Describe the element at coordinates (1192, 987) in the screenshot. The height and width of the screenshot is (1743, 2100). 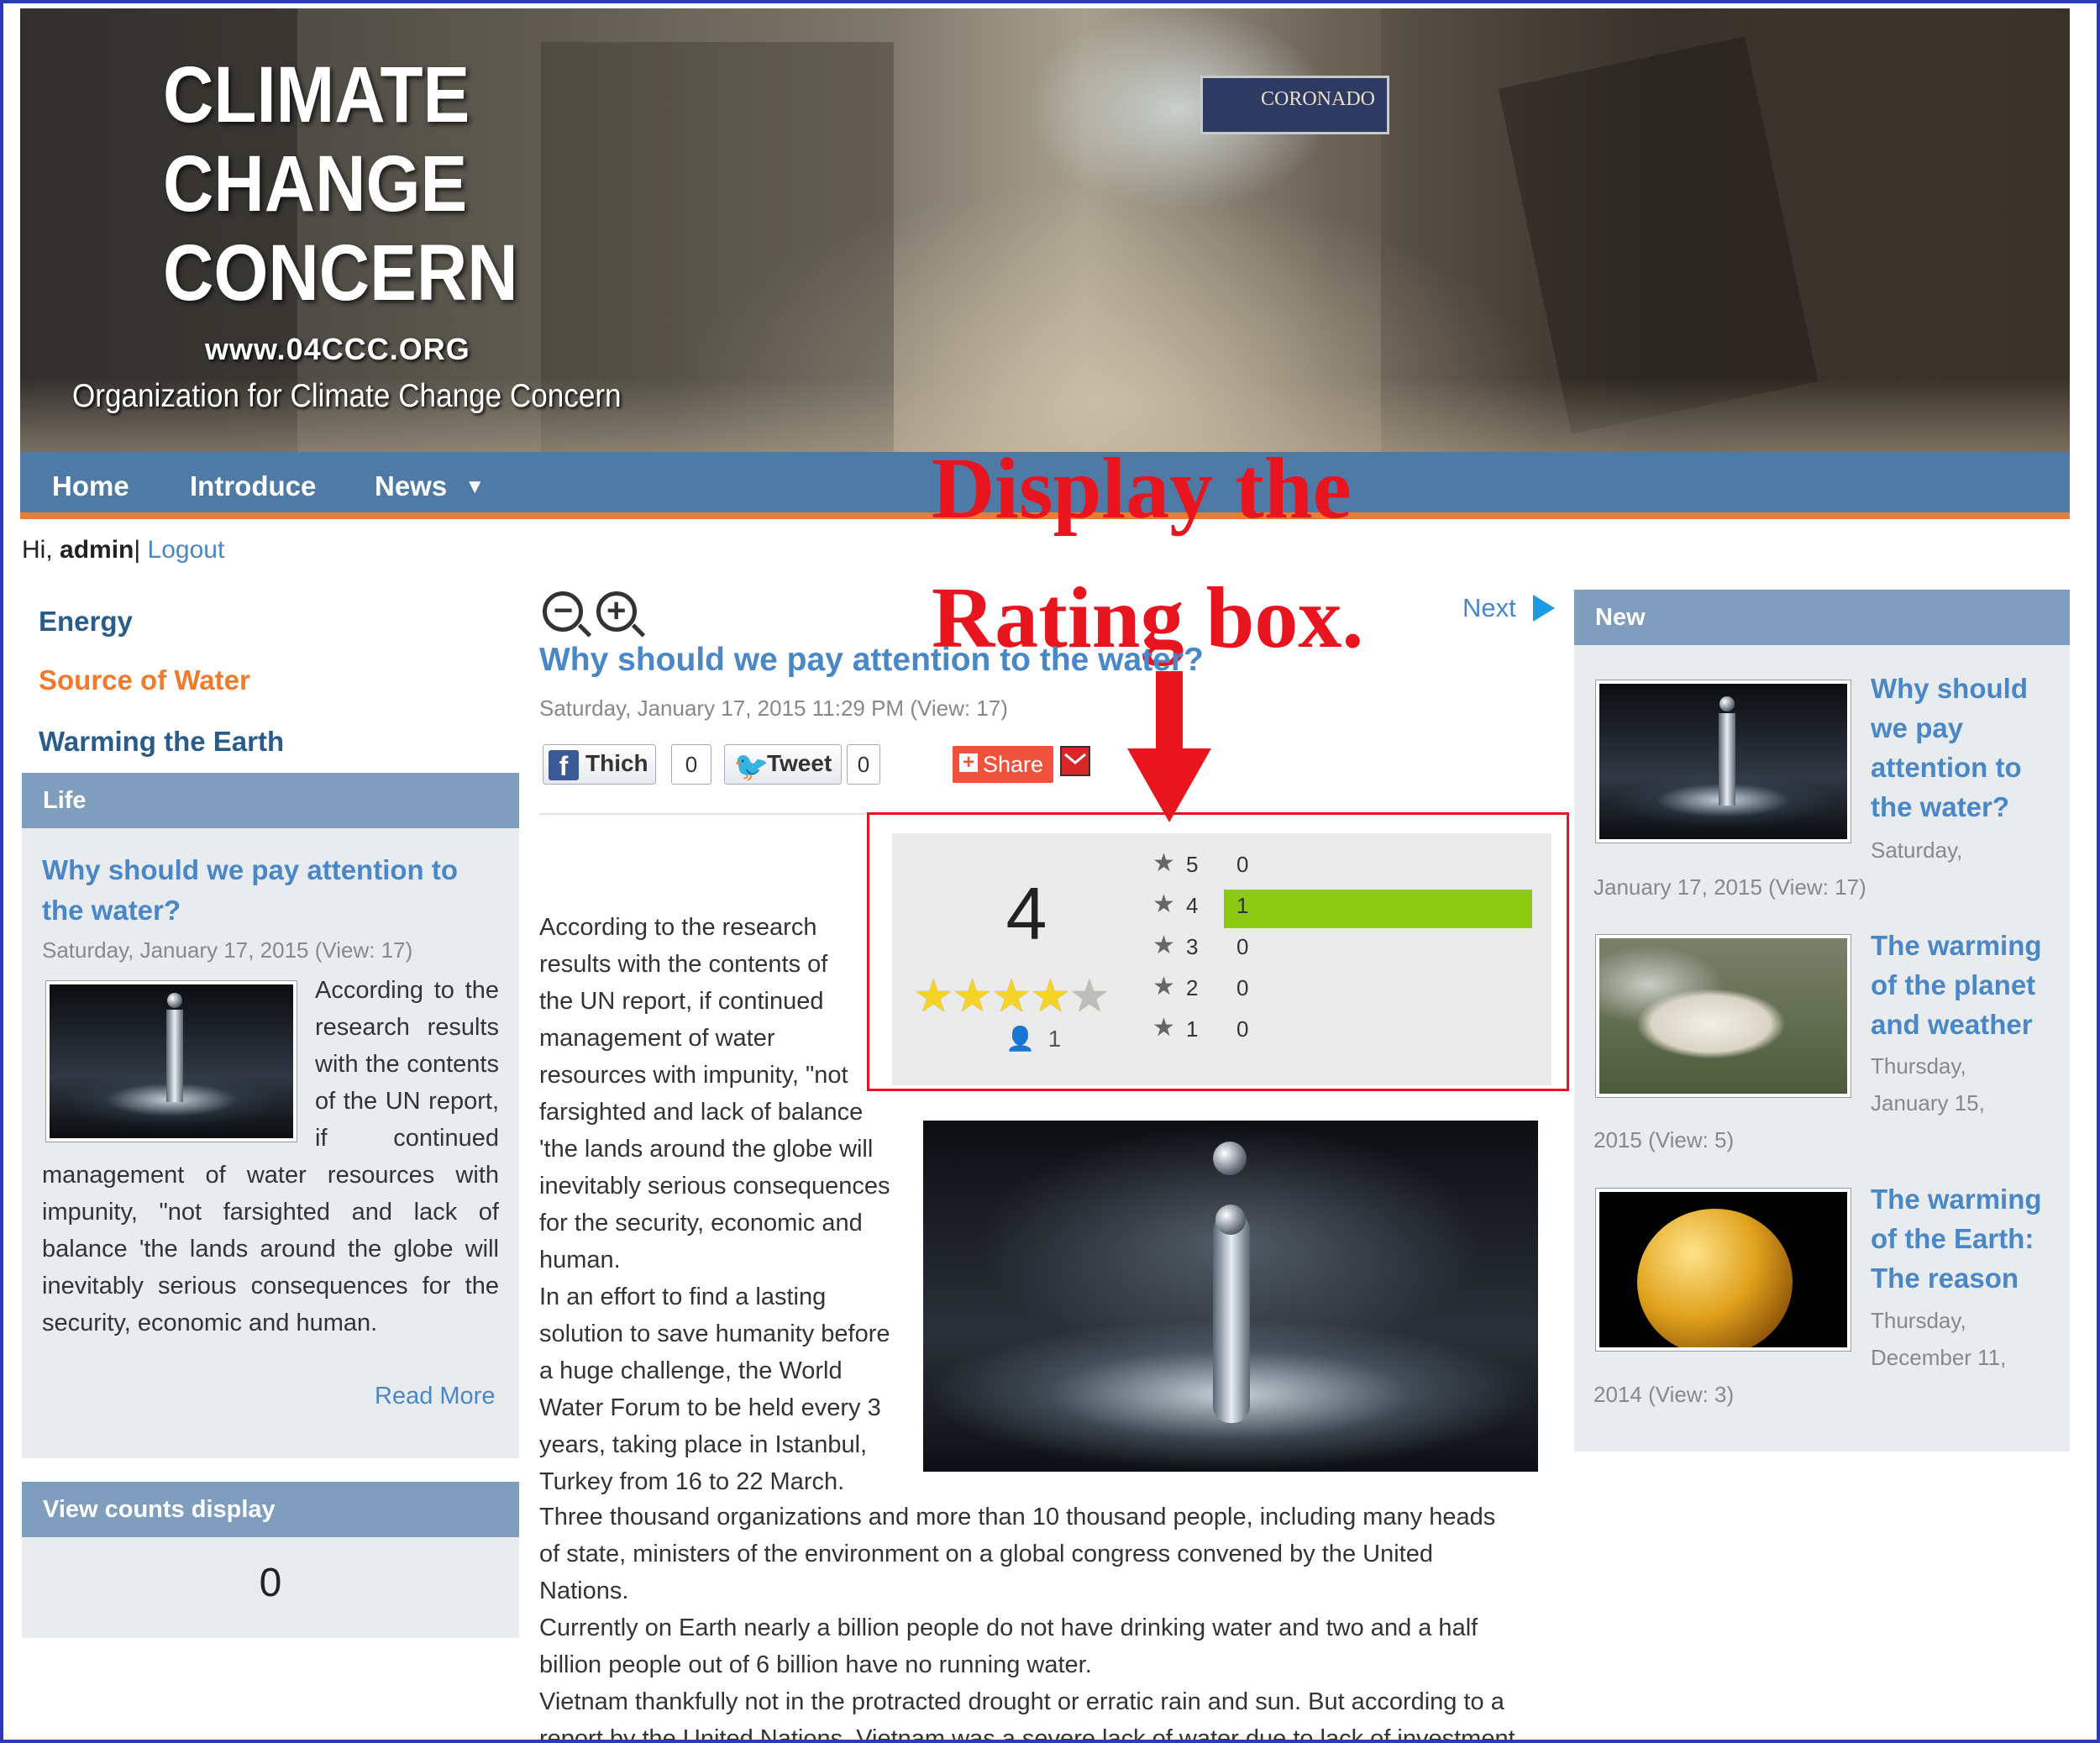
I see `rating-row-star: 2` at that location.